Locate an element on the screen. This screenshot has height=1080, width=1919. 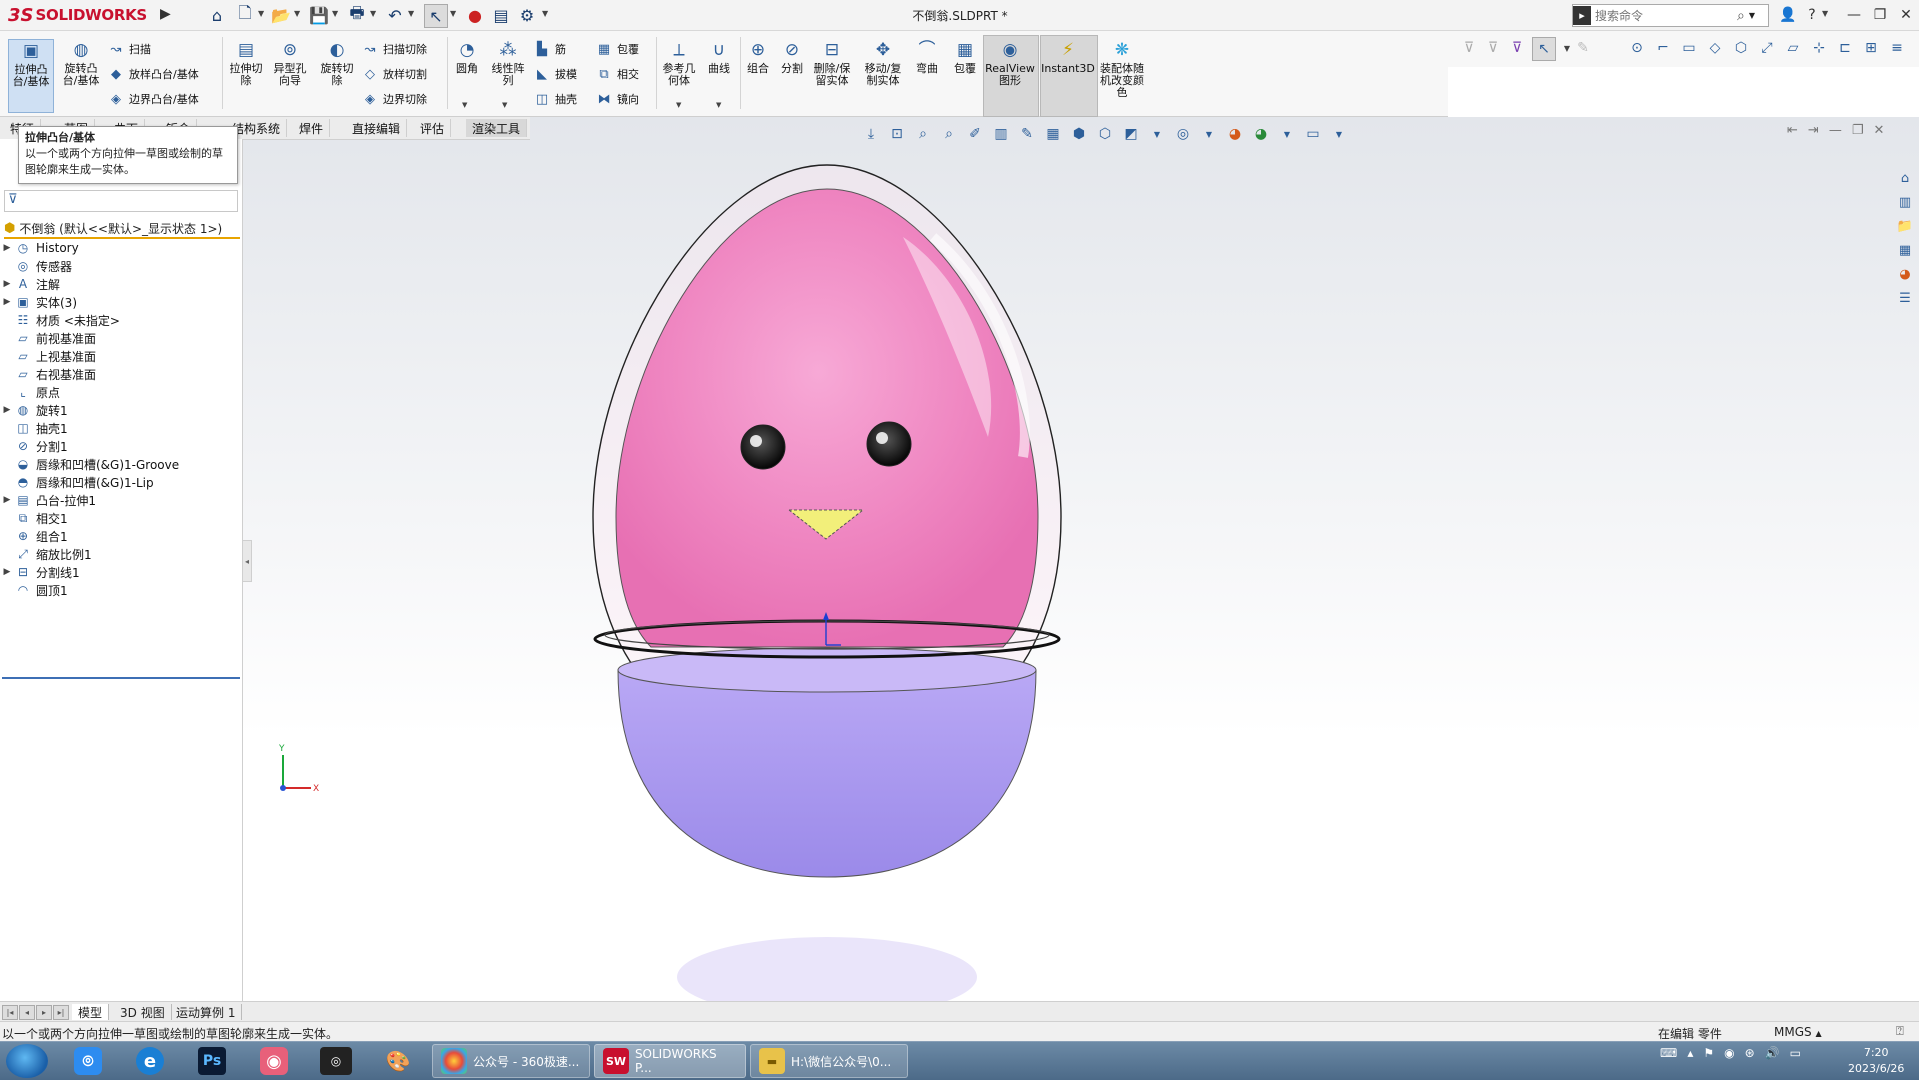
mirror-button: ⧓ 镜向 is located at coordinates (618, 99).